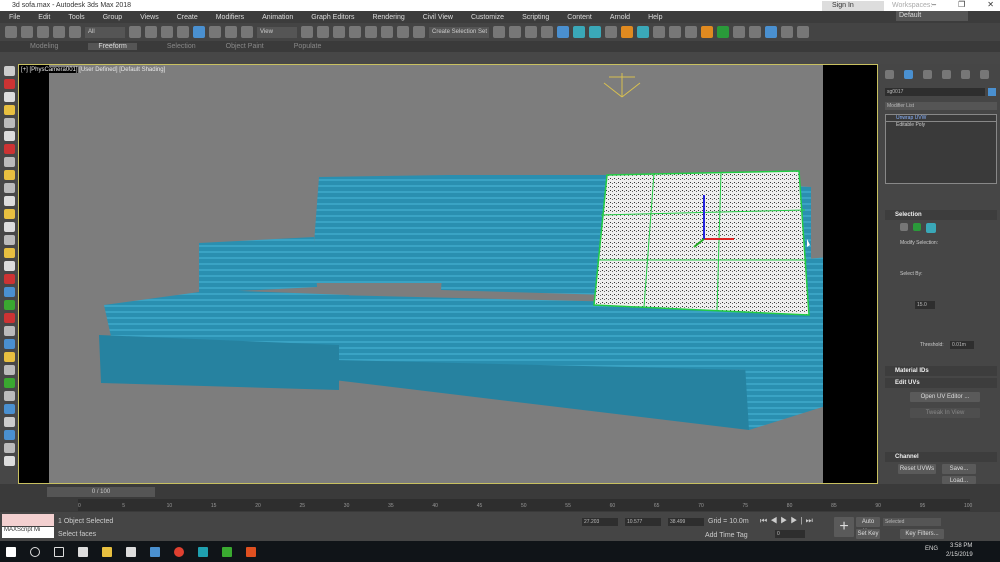 The width and height of the screenshot is (1000, 562). I want to click on render-icon, so click(659, 32).